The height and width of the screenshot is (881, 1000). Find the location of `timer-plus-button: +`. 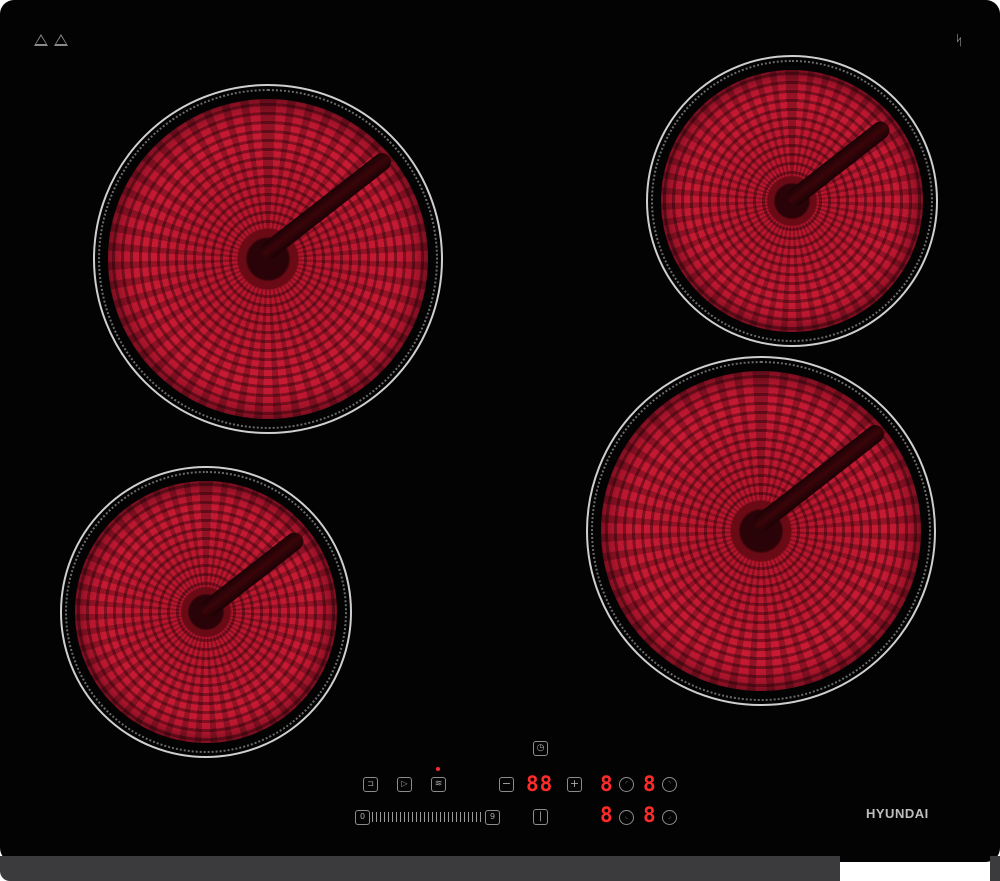

timer-plus-button: + is located at coordinates (574, 784).